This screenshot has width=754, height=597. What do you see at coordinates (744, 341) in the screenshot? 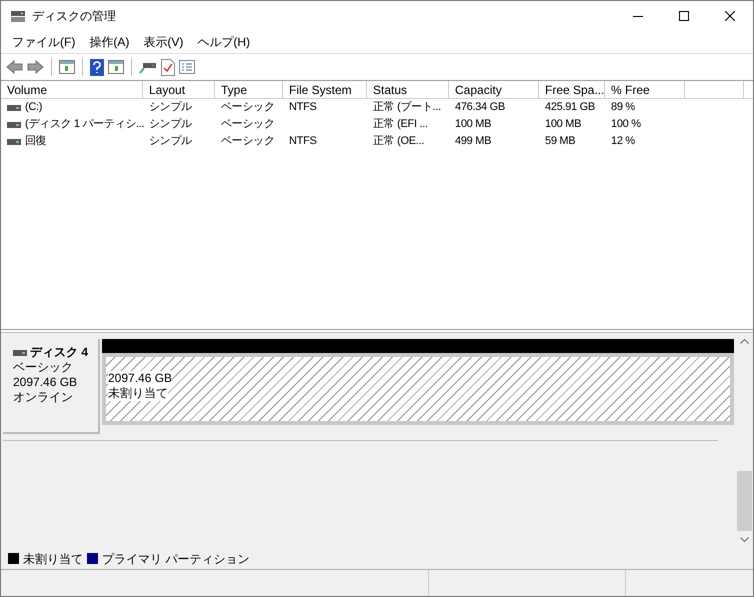
I see `scroll-up-icon` at bounding box center [744, 341].